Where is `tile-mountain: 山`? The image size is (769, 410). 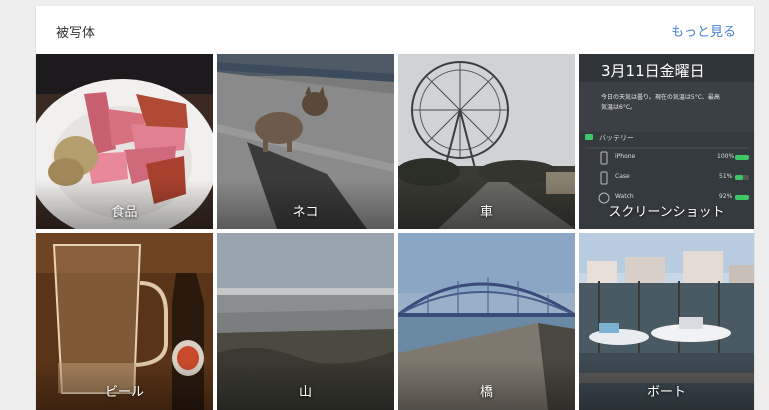
tile-mountain: 山 is located at coordinates (305, 321).